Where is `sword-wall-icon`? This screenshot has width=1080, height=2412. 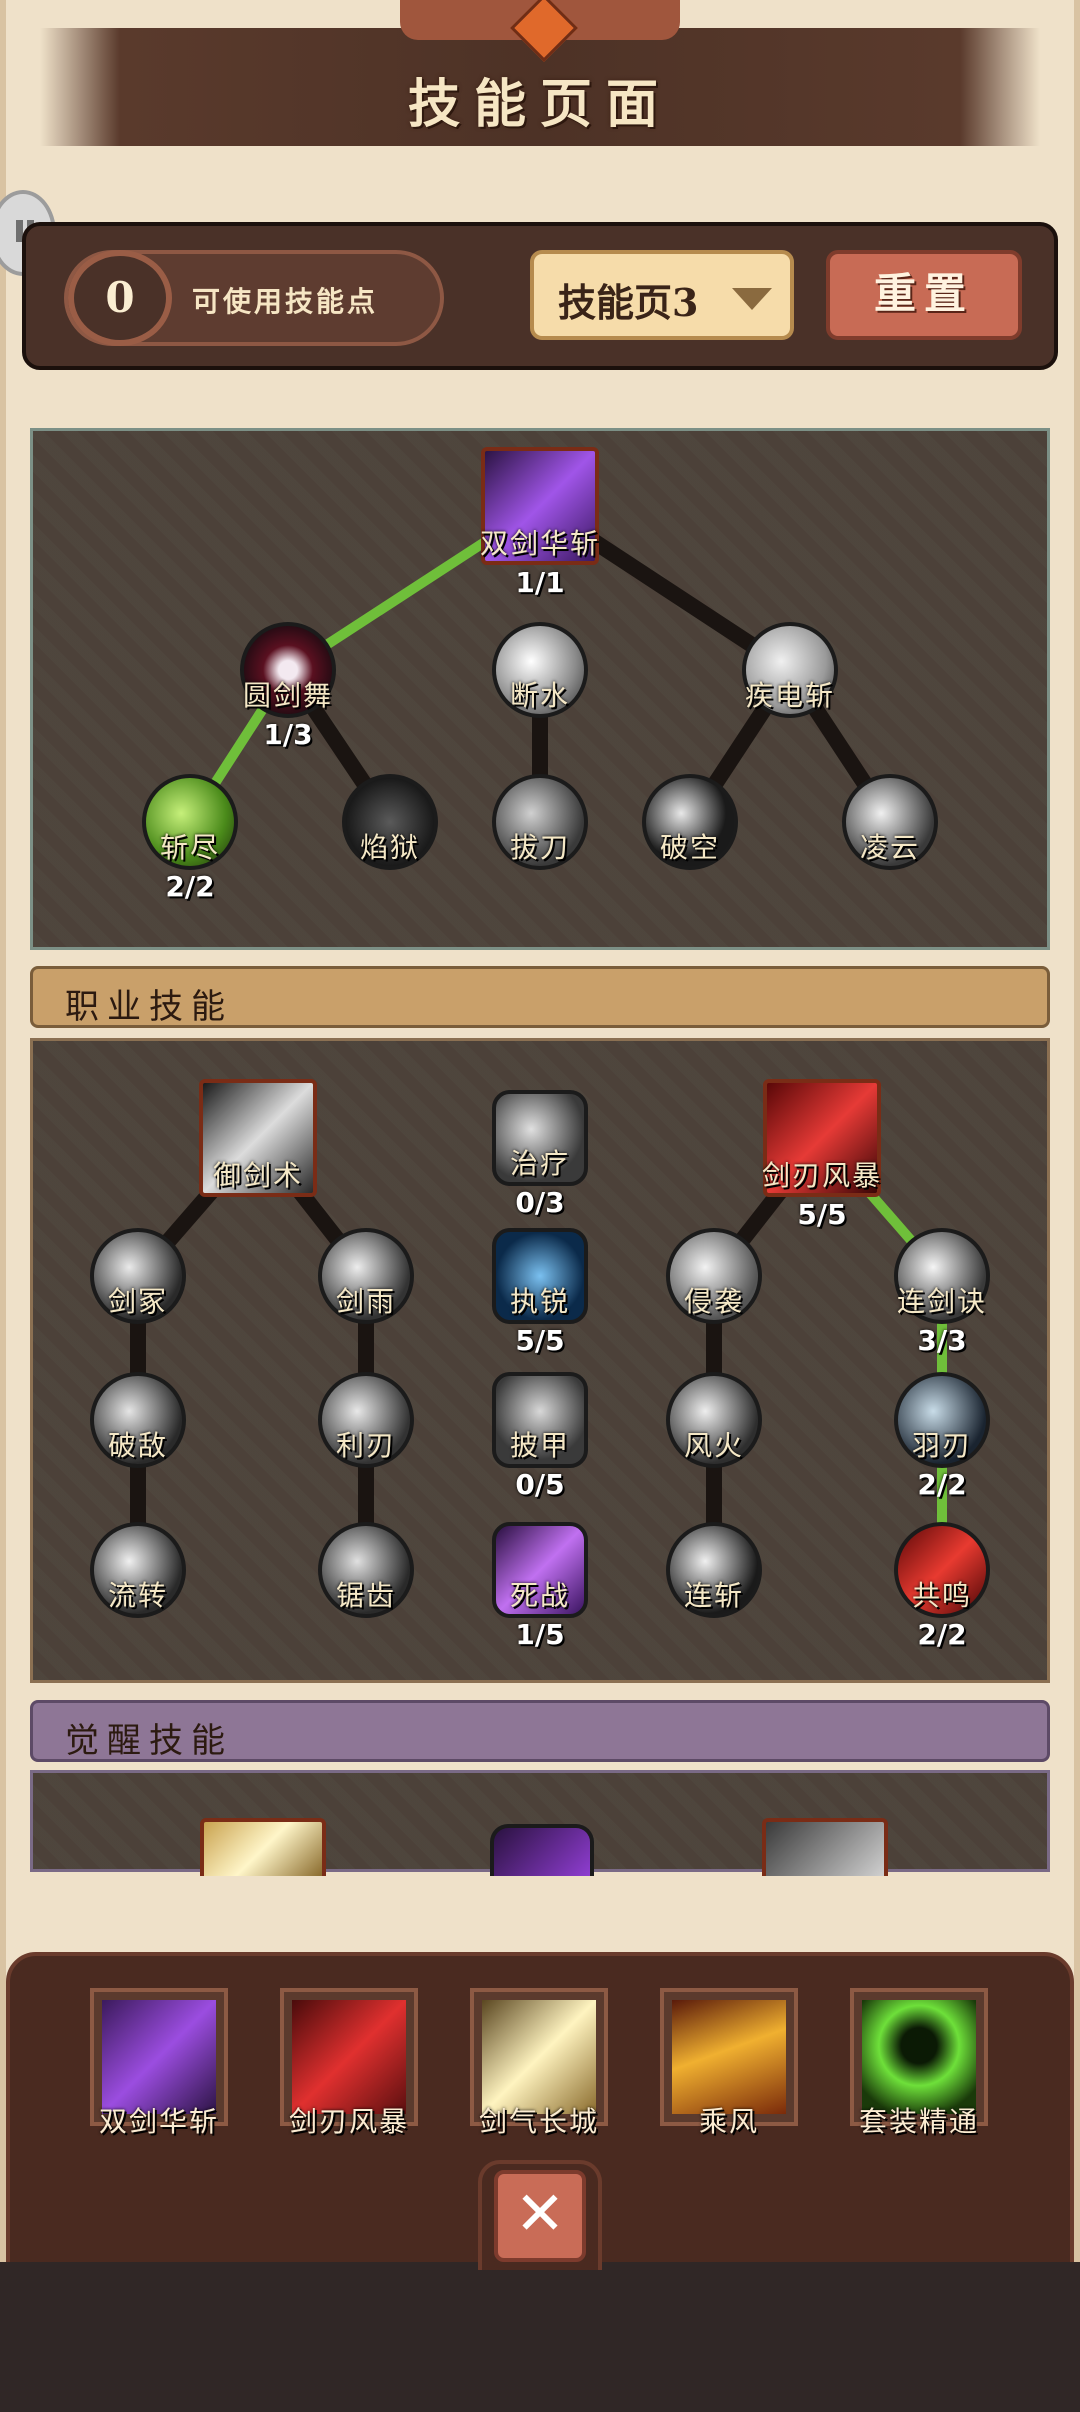 sword-wall-icon is located at coordinates (539, 2057).